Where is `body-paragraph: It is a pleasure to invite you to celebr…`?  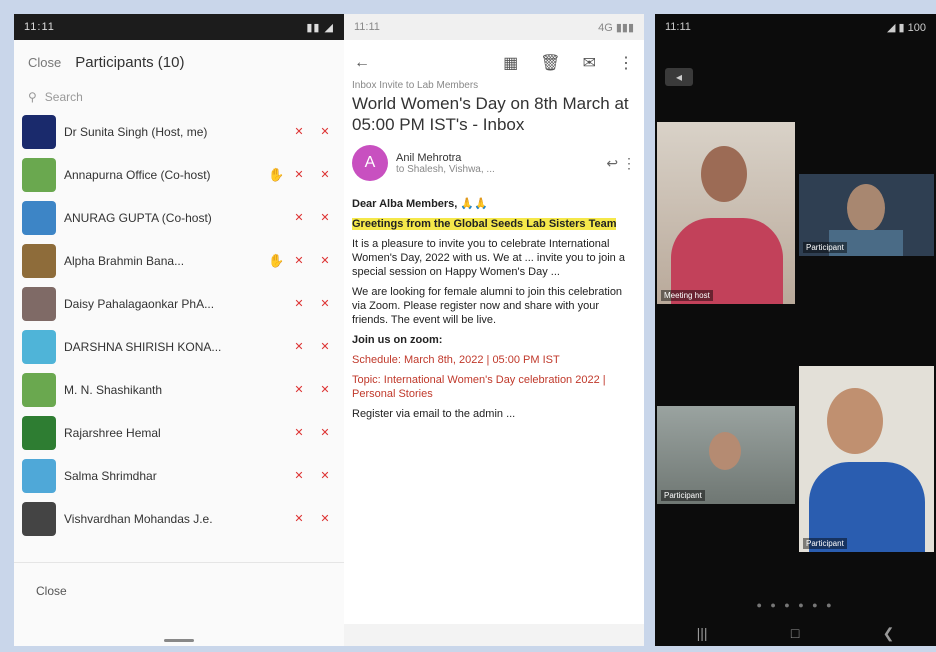 body-paragraph: It is a pleasure to invite you to celebr… is located at coordinates (488, 258).